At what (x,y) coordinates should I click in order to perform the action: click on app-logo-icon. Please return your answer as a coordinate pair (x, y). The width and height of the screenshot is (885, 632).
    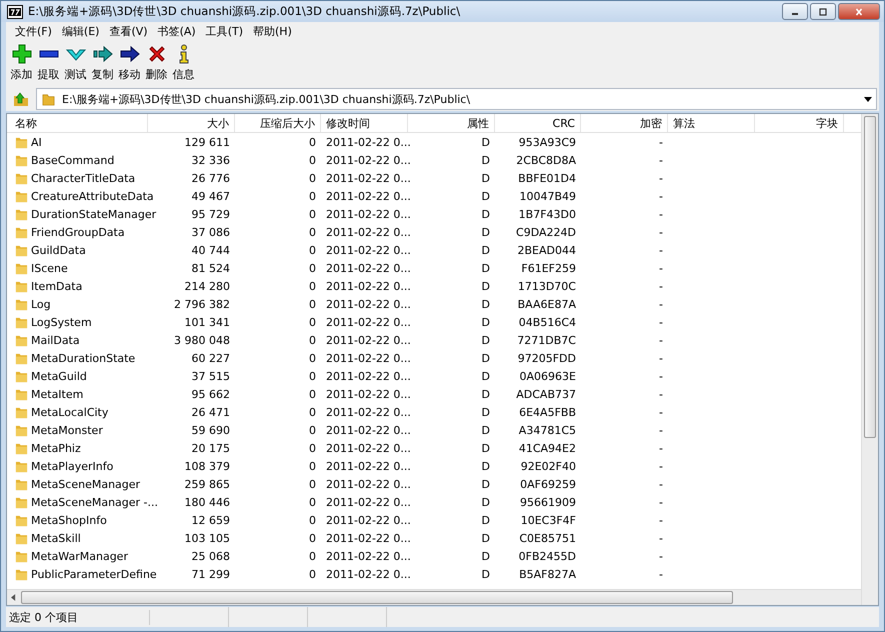
    Looking at the image, I should click on (15, 11).